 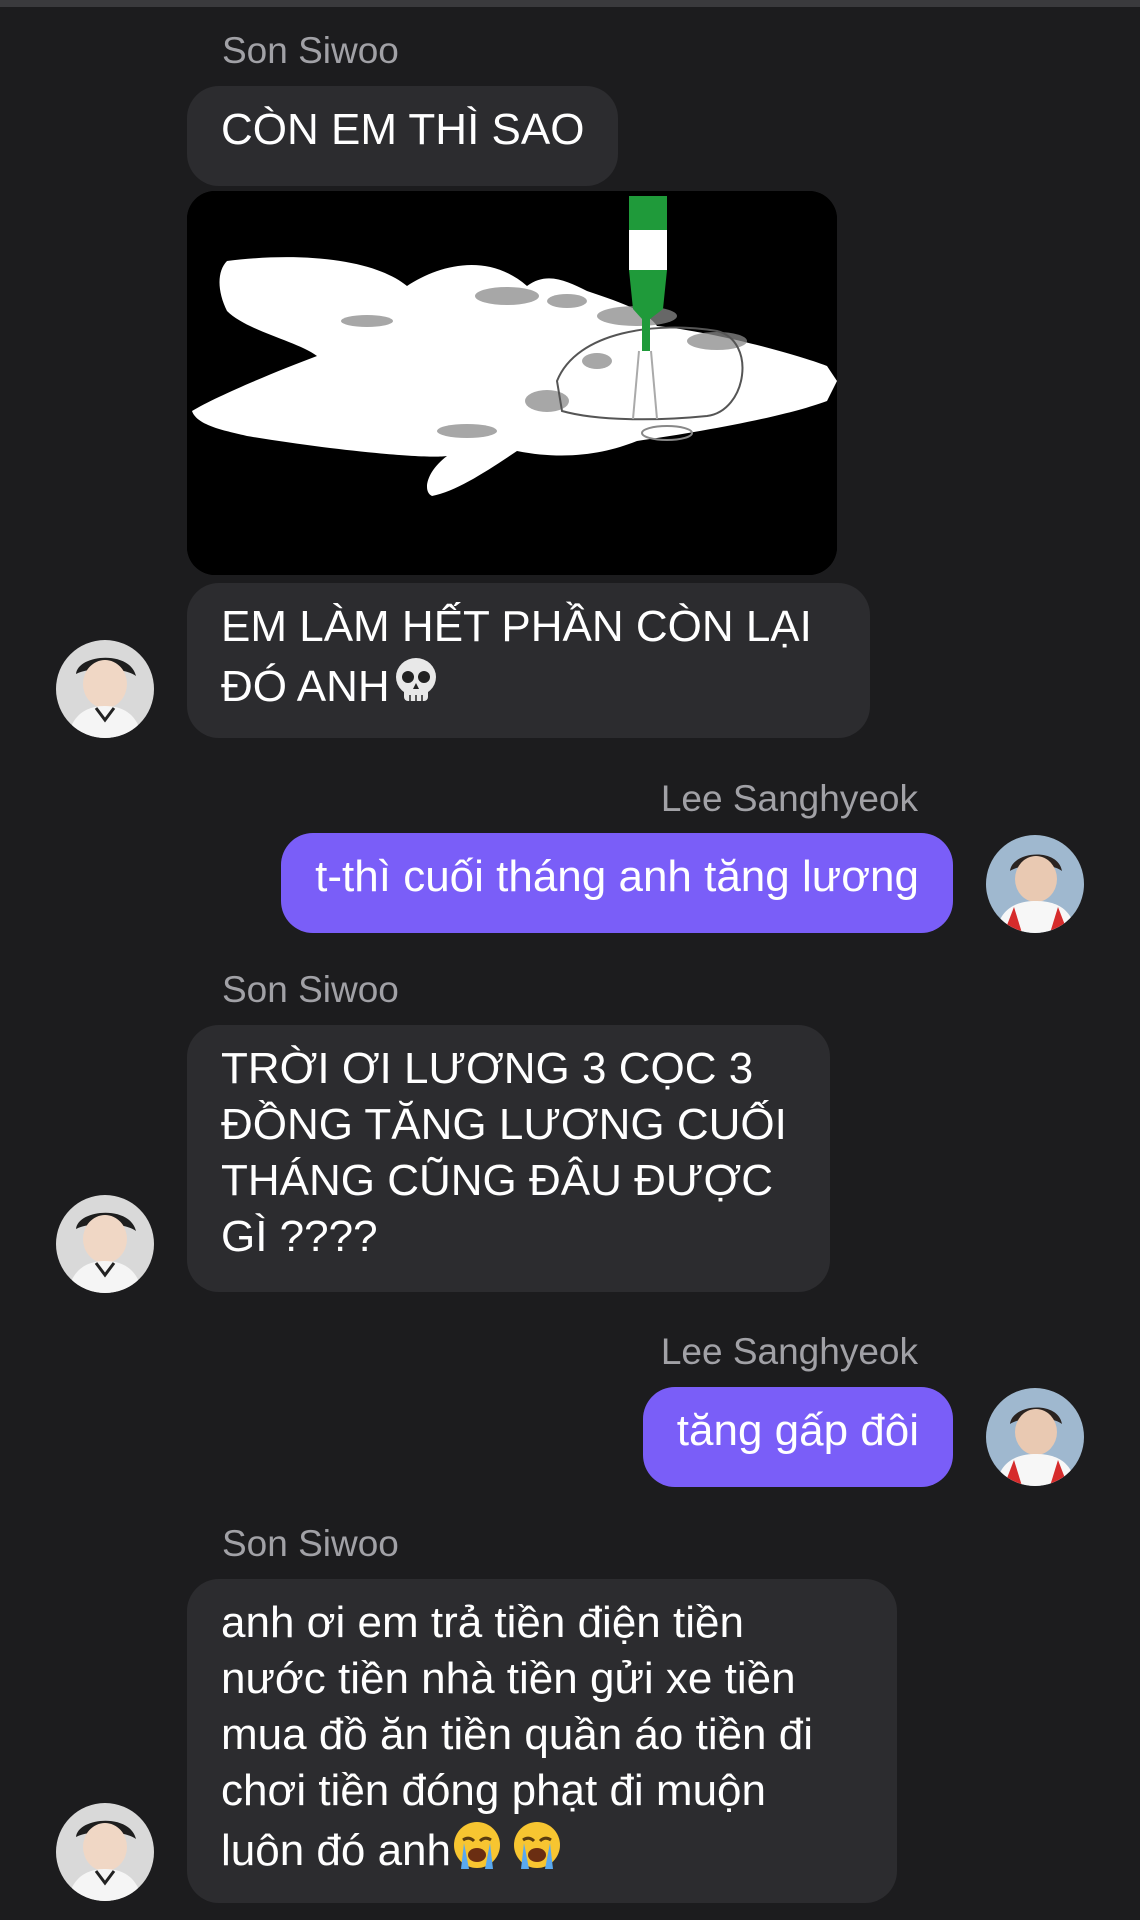 What do you see at coordinates (797, 1437) in the screenshot?
I see `message-bubble: tăng gấp đôi` at bounding box center [797, 1437].